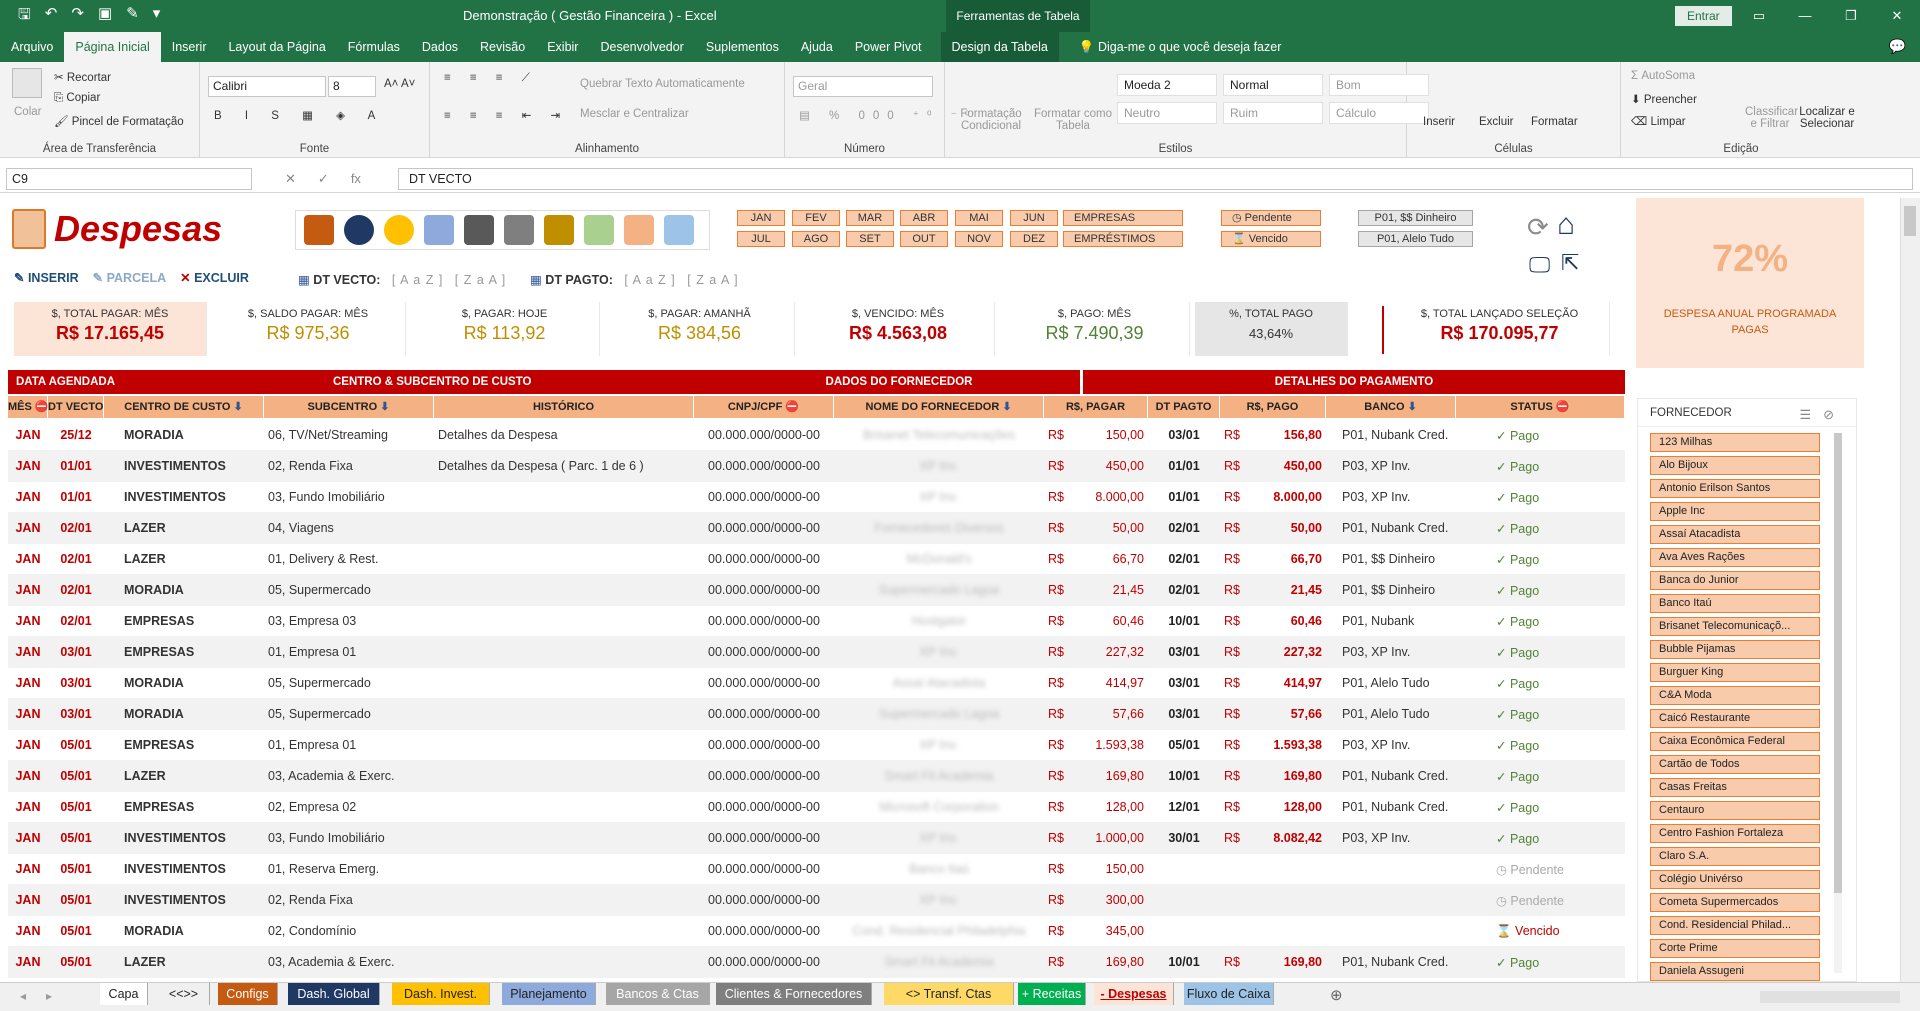 The height and width of the screenshot is (1011, 1920). I want to click on slicer-item: Daniela Assugeni, so click(1735, 971).